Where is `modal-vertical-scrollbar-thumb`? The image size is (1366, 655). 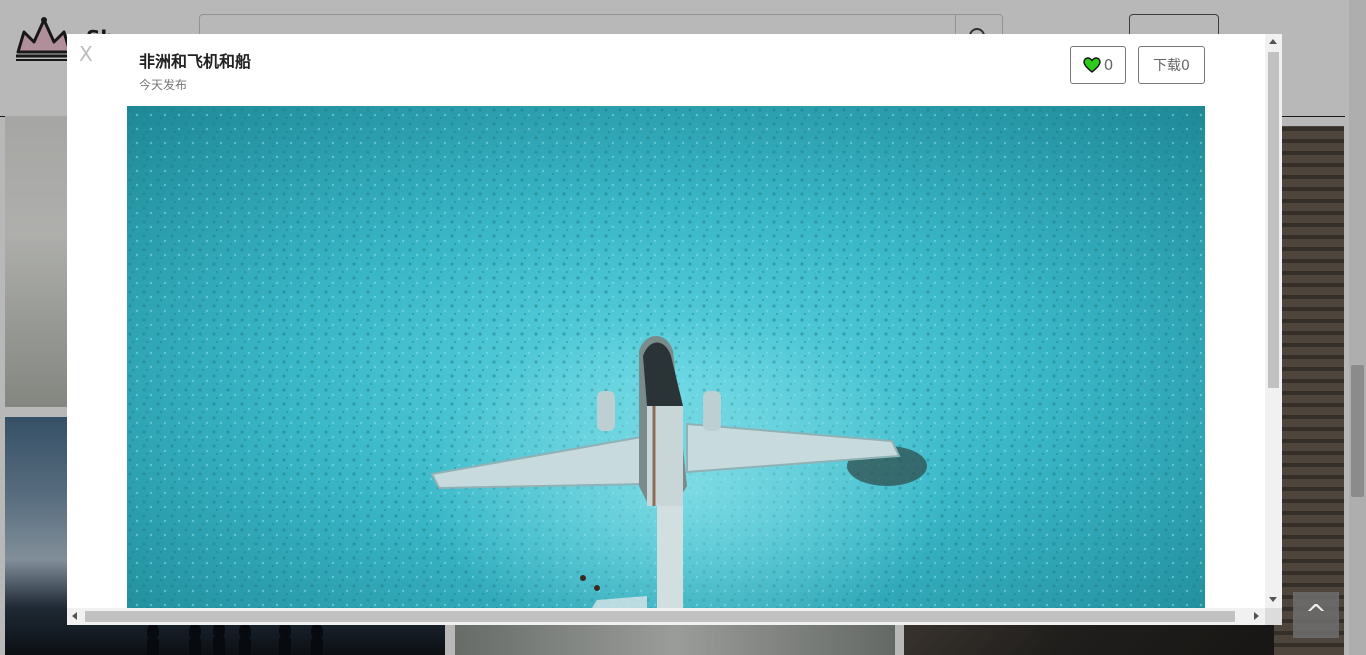
modal-vertical-scrollbar-thumb is located at coordinates (1273, 220).